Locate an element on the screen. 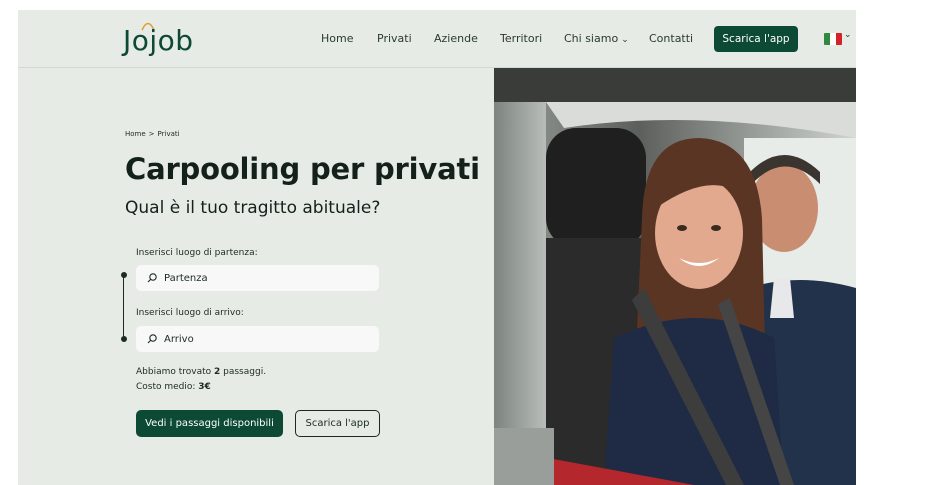 The height and width of the screenshot is (485, 942). nav-contatti: Contatti is located at coordinates (671, 38).